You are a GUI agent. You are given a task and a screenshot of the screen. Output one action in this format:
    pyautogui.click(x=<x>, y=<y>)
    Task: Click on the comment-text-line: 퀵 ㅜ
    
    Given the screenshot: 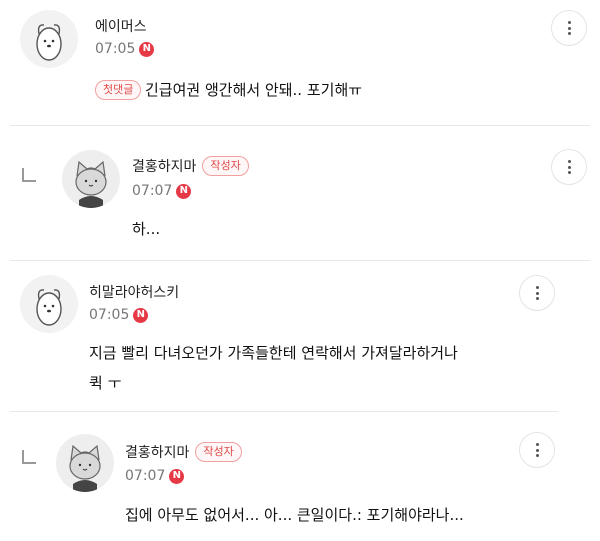 What is the action you would take?
    pyautogui.click(x=105, y=383)
    